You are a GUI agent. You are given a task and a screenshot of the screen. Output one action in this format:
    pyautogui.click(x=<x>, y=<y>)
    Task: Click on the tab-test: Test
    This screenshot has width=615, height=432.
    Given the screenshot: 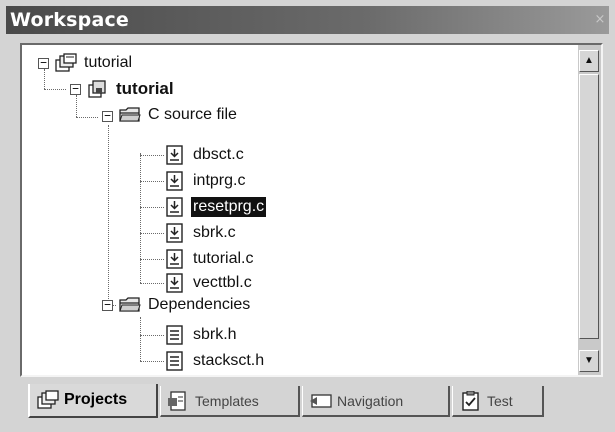 What is the action you would take?
    pyautogui.click(x=498, y=401)
    